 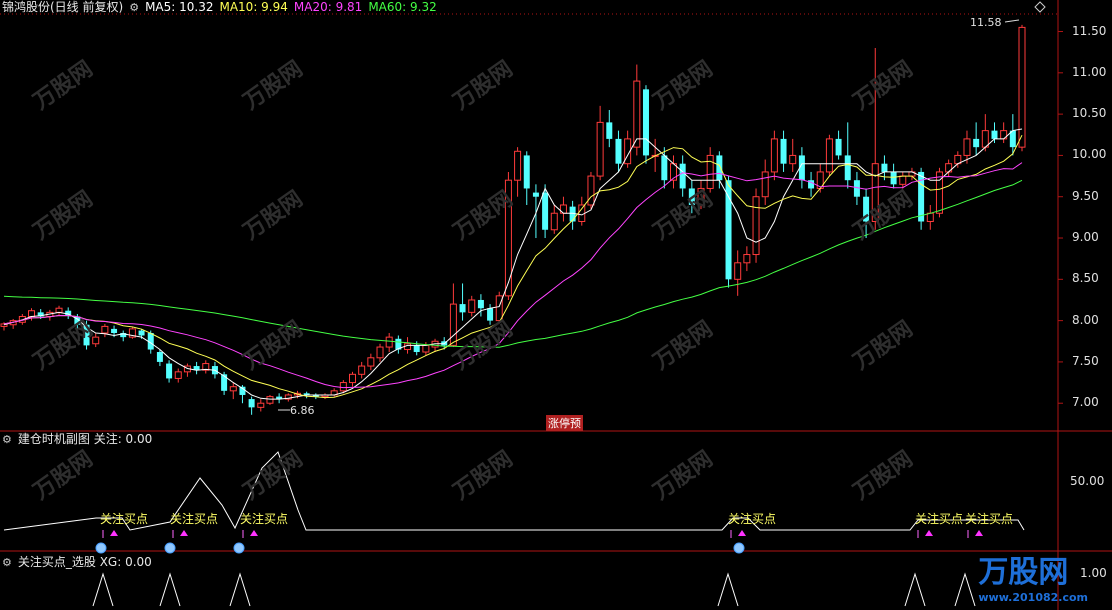 What do you see at coordinates (986, 22) in the screenshot?
I see `high-price-label: 11.58` at bounding box center [986, 22].